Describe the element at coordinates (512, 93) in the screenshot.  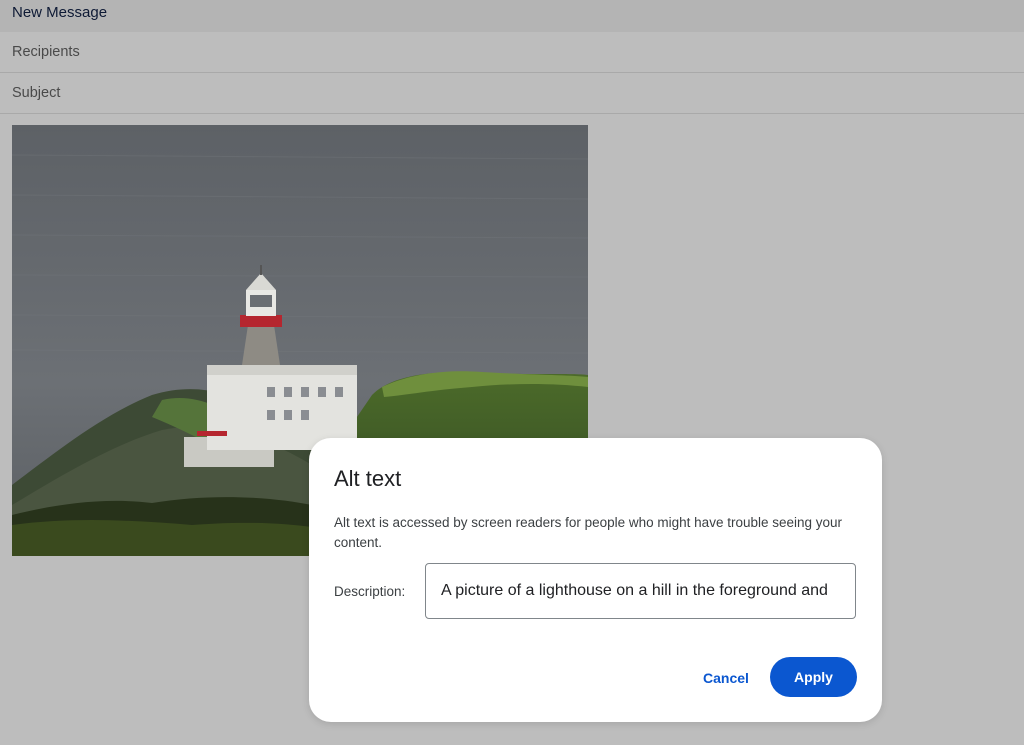
I see `subject-field: Subject` at that location.